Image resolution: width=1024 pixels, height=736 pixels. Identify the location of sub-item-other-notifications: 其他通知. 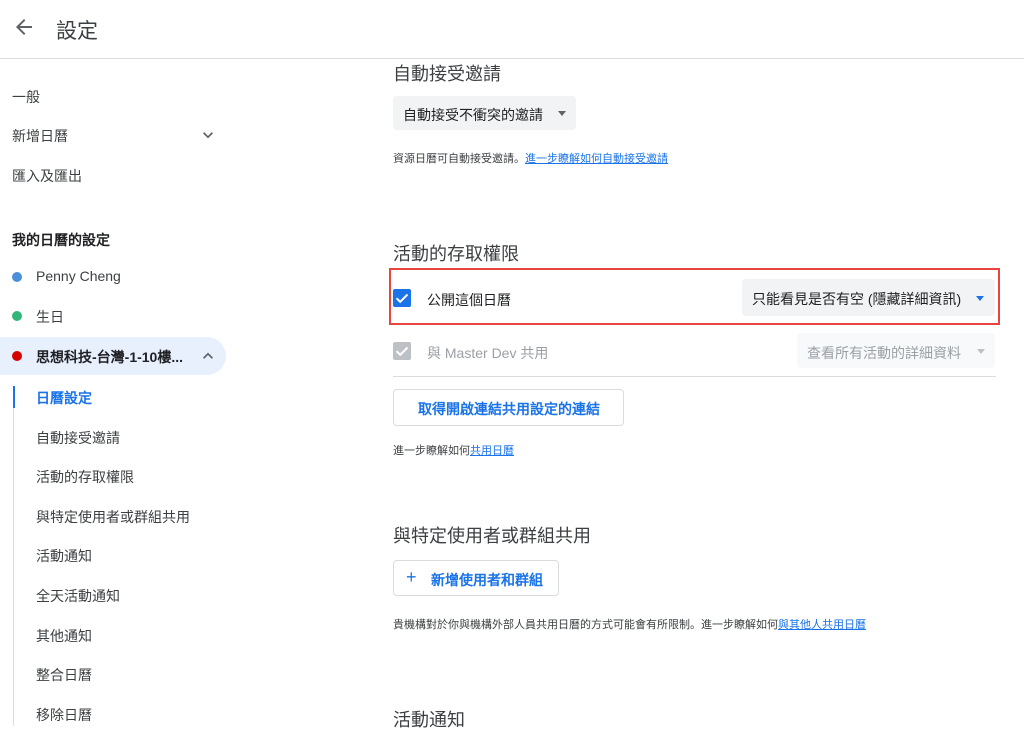
(64, 636).